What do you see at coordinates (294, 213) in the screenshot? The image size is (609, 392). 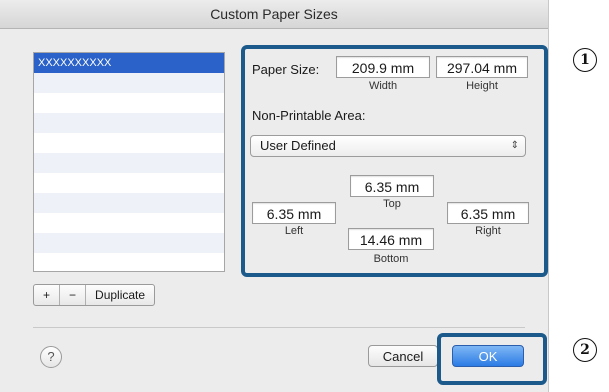 I see `left-margin-field: 6.35 mm` at bounding box center [294, 213].